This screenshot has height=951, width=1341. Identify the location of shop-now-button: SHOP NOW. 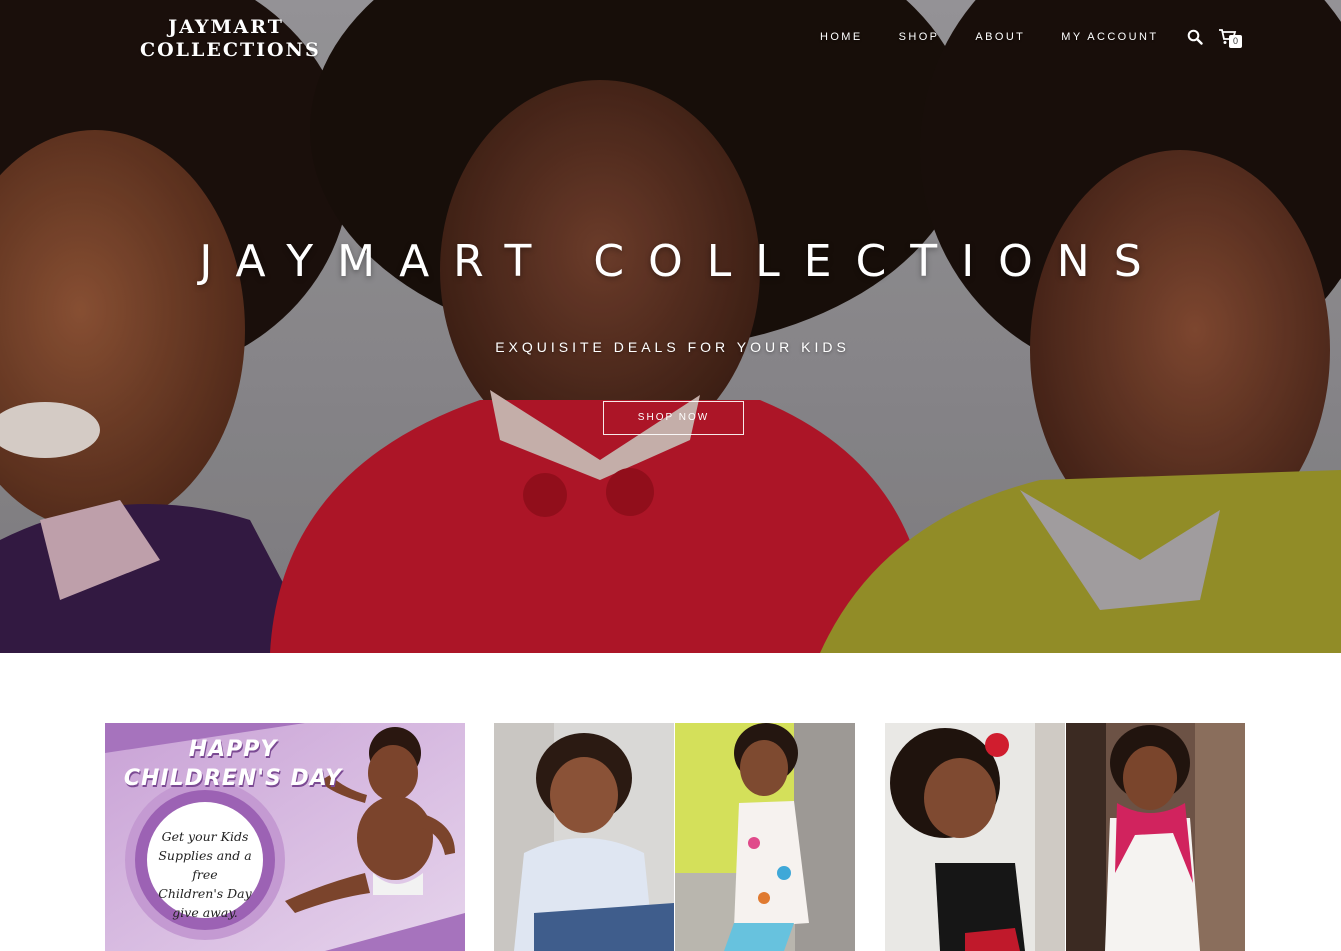
(673, 418).